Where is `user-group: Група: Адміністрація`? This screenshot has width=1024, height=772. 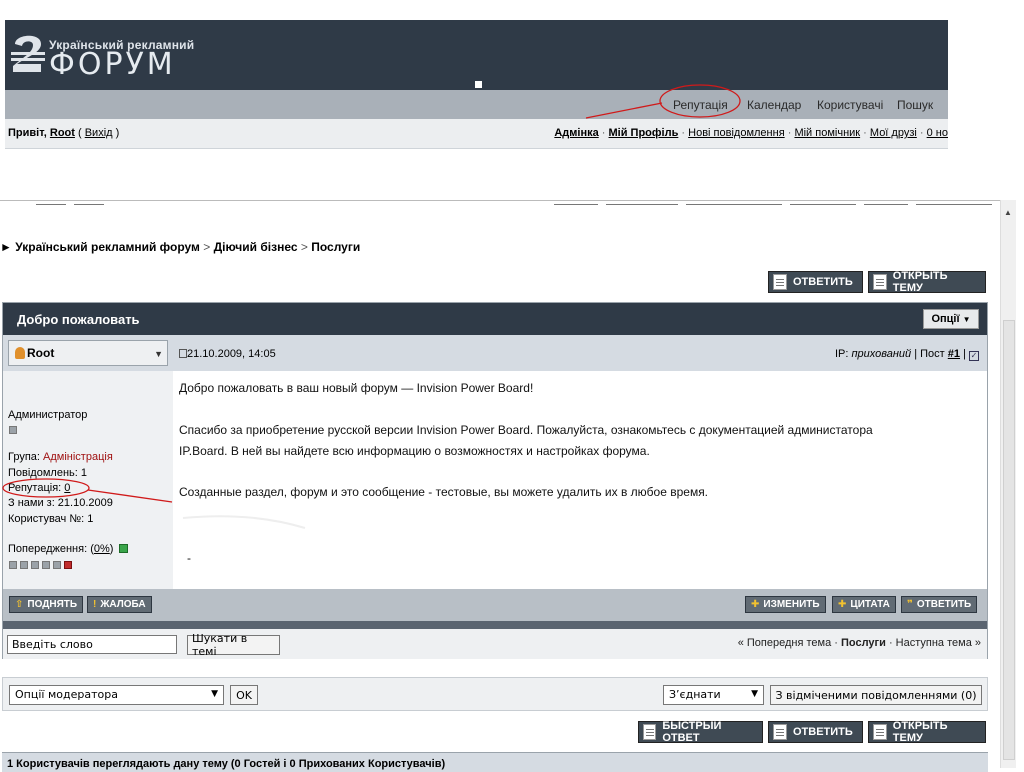
user-group: Група: Адміністрація is located at coordinates (60, 457).